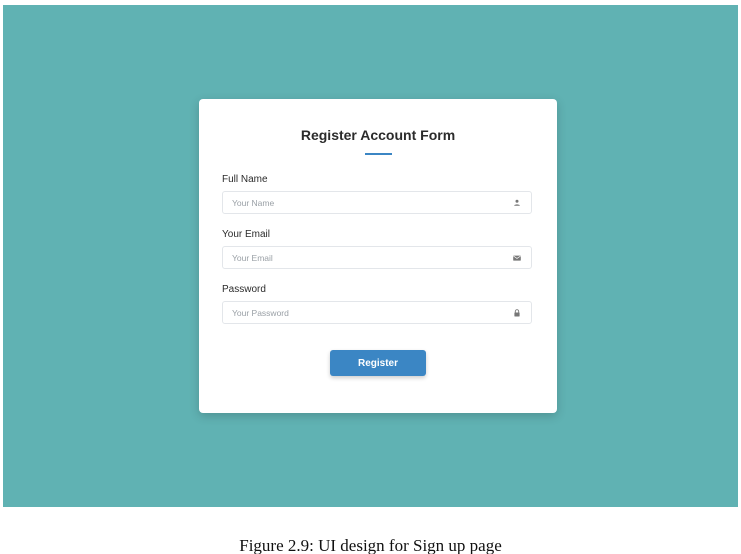 This screenshot has width=741, height=554. What do you see at coordinates (370, 545) in the screenshot?
I see `figure-caption: Figure 2.9: UI design for Sign up page` at bounding box center [370, 545].